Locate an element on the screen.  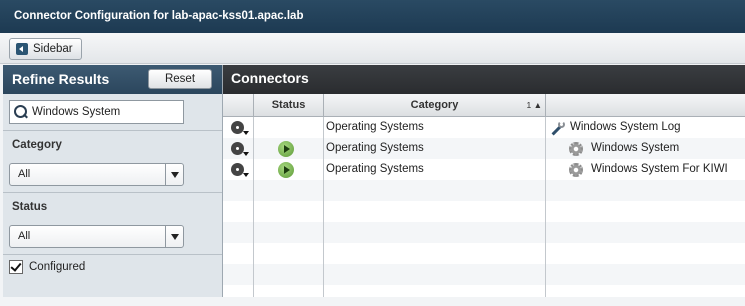
status-select: All is located at coordinates (96, 236).